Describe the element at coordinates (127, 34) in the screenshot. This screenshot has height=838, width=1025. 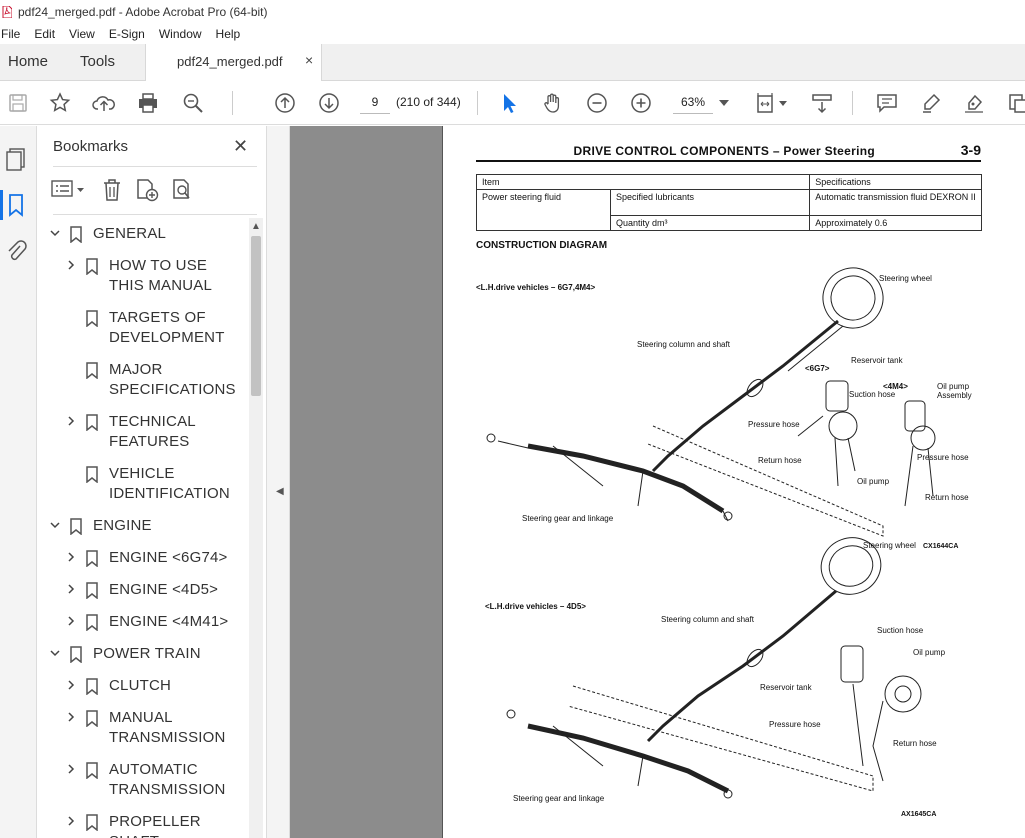
I see `menu-esign: E-Sign` at that location.